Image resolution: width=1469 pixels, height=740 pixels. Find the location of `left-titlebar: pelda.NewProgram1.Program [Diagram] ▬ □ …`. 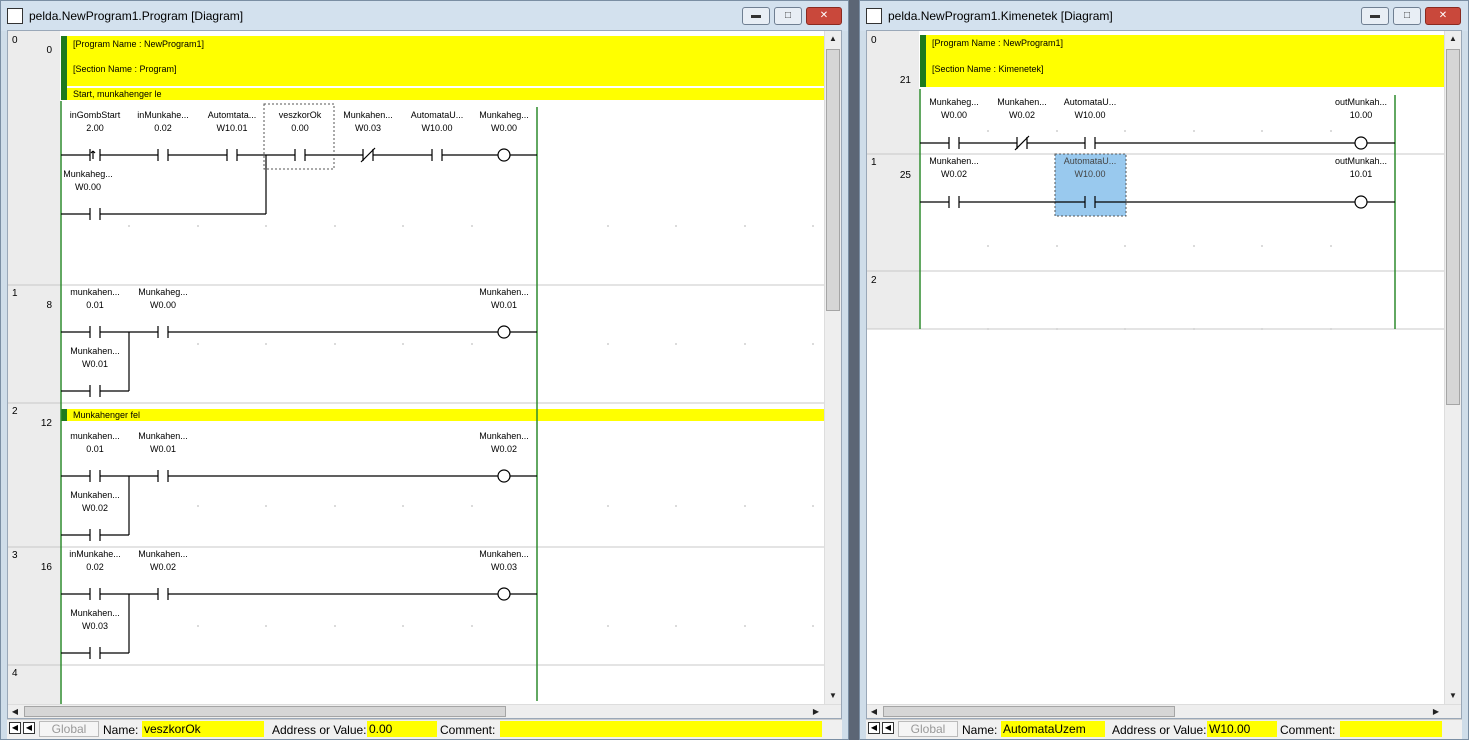

left-titlebar: pelda.NewProgram1.Program [Diagram] ▬ □ … is located at coordinates (424, 16).